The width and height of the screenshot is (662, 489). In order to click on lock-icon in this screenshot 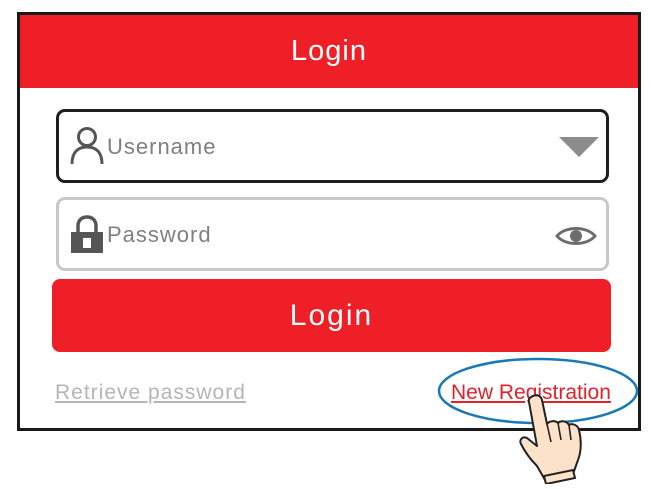, I will do `click(87, 237)`.